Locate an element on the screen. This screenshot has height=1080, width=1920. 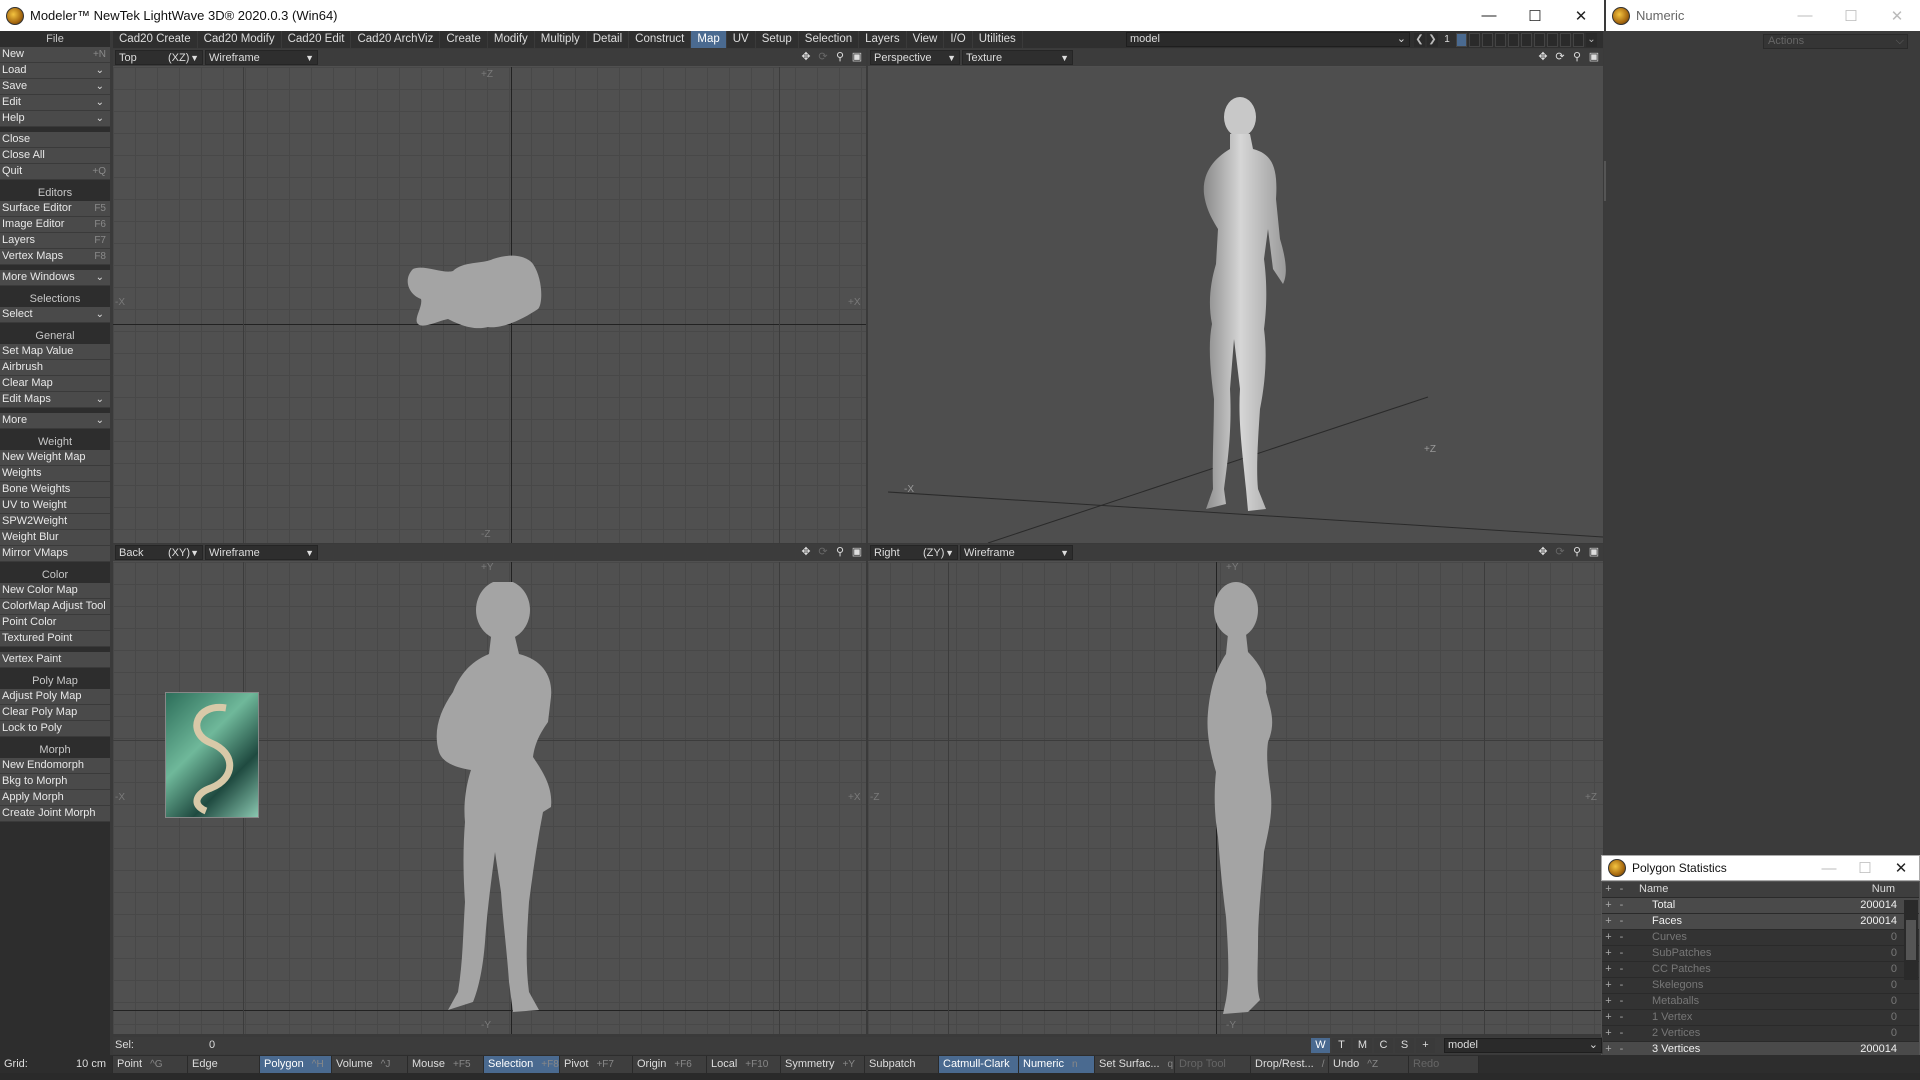
stats-row: + - Total 200014 is located at coordinates (1760, 906).